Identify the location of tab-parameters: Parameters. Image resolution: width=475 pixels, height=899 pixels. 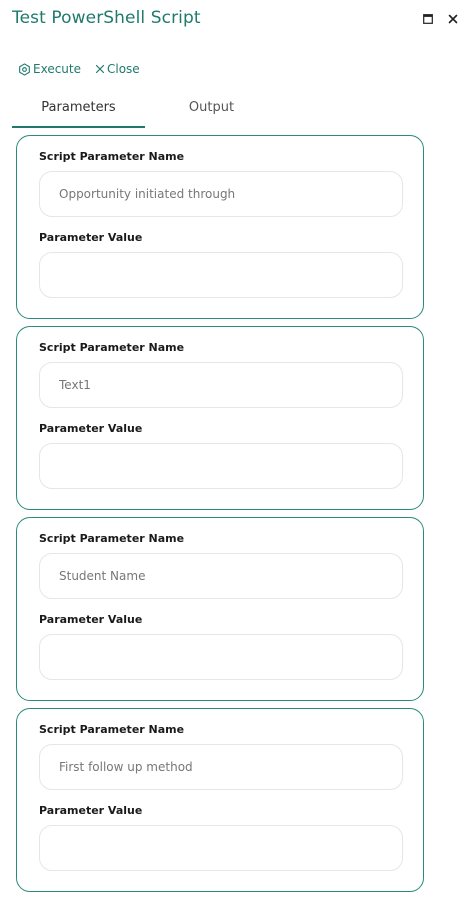
(78, 112).